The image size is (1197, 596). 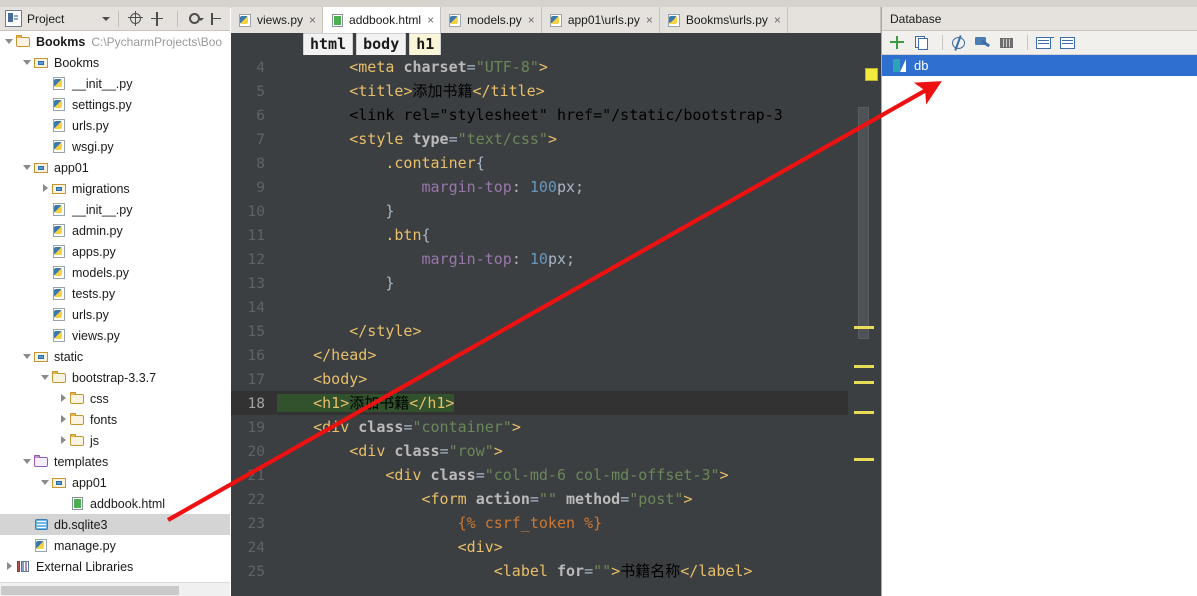 What do you see at coordinates (556, 499) in the screenshot?
I see `code-line-22: 22 <form action="" method="post">` at bounding box center [556, 499].